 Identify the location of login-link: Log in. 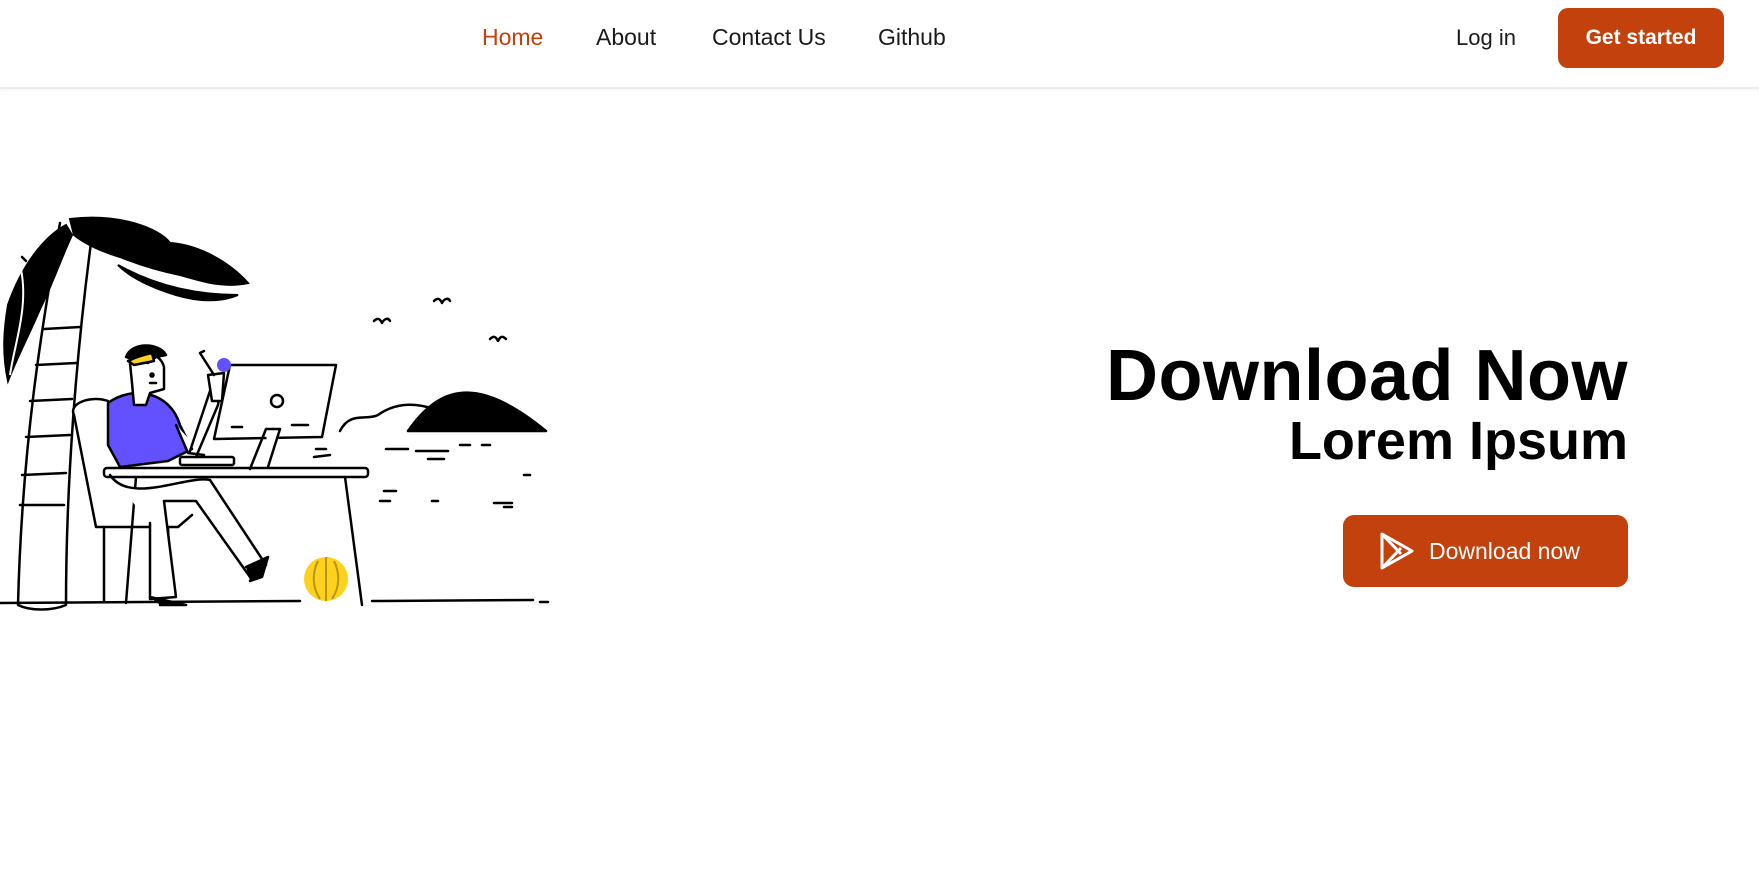
(1486, 38).